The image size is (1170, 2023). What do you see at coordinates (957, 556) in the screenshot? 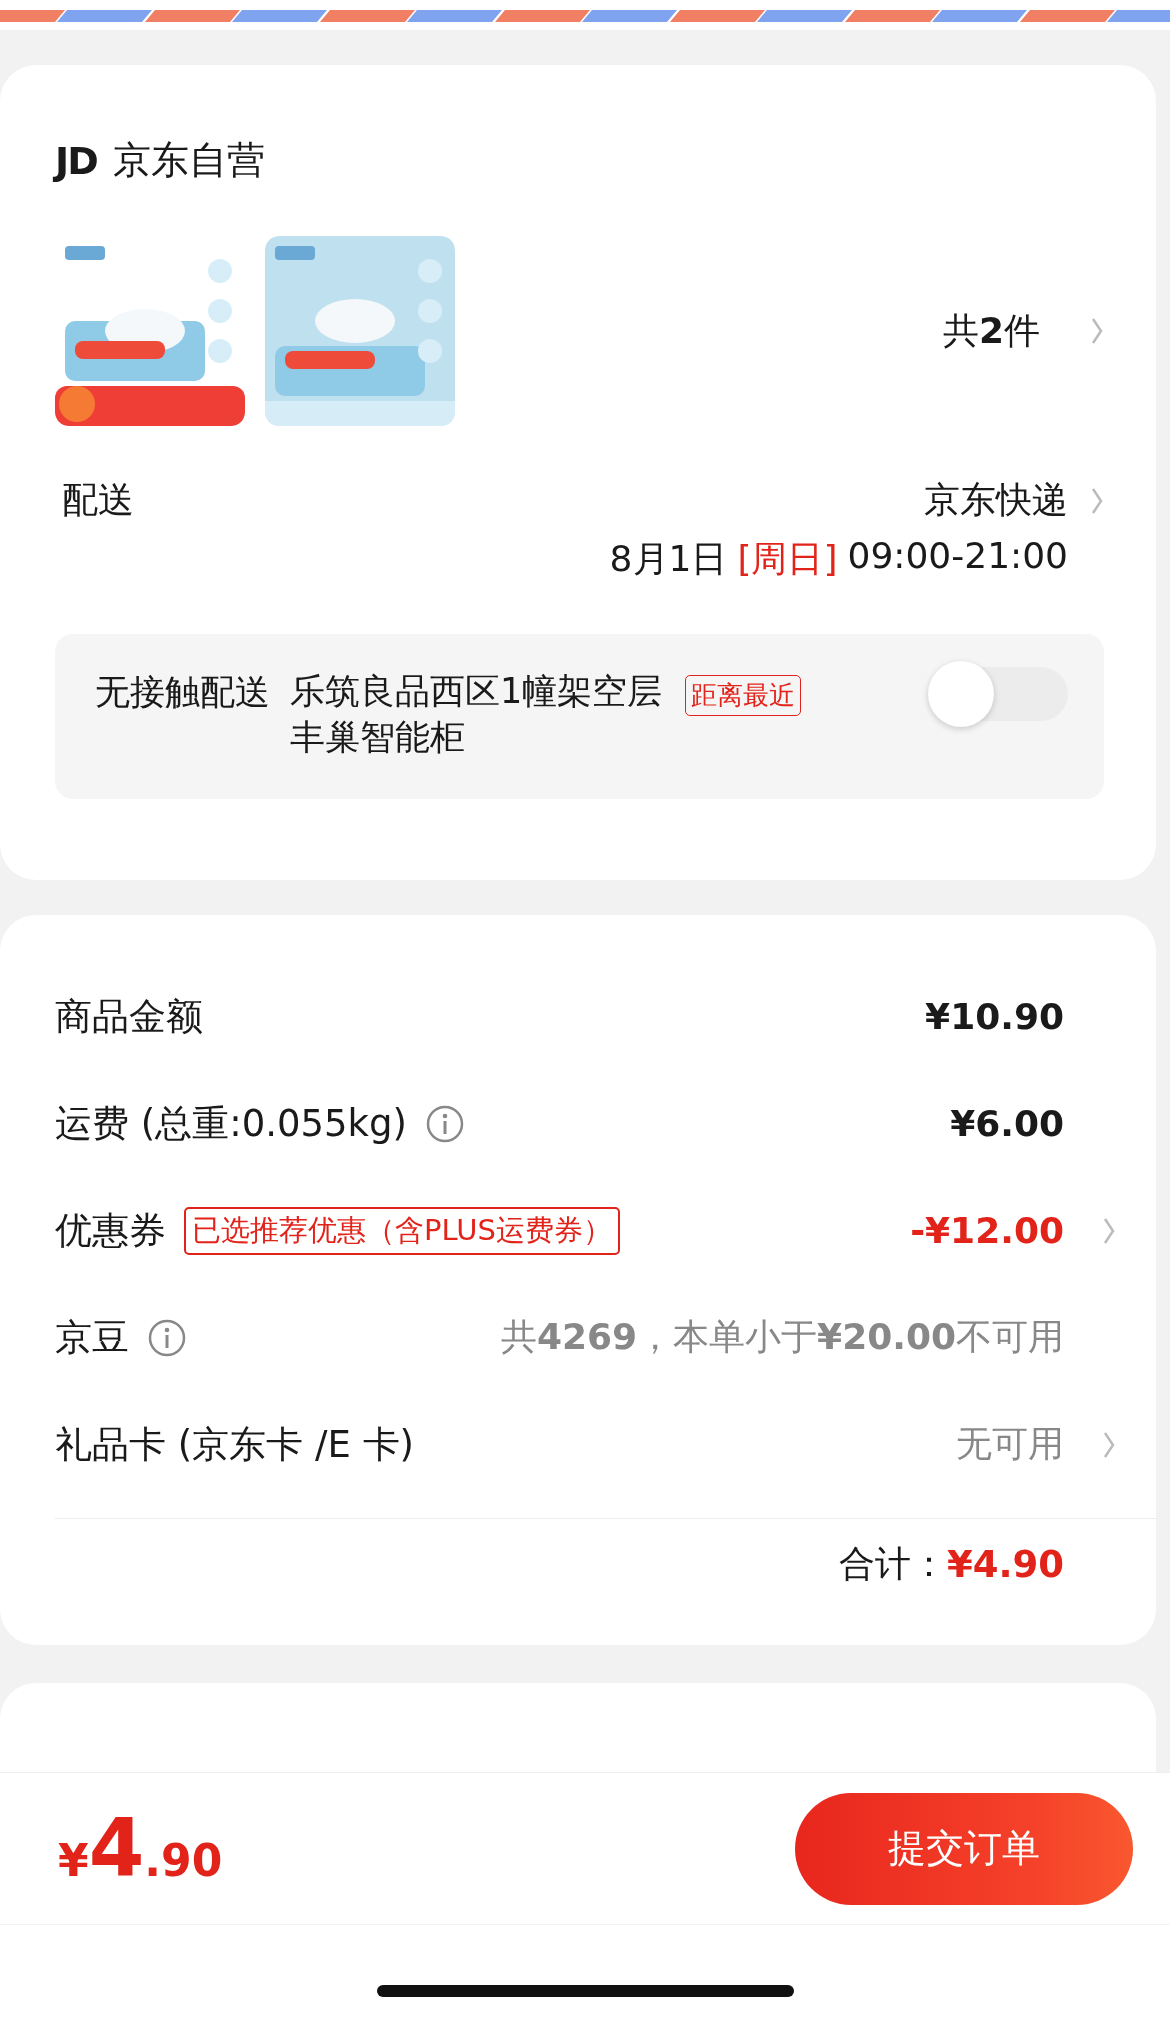
I see `delivery-time: 09:00-21:00` at bounding box center [957, 556].